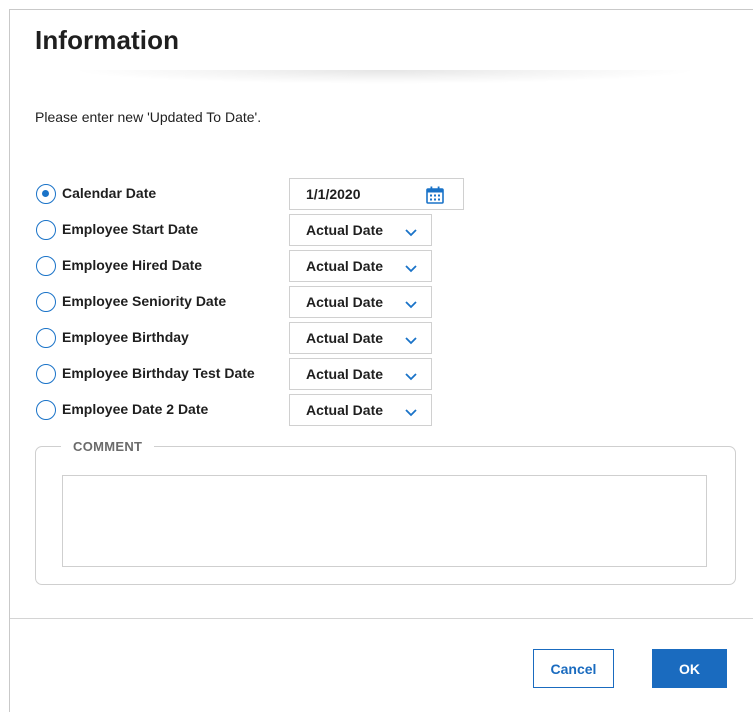 The width and height of the screenshot is (753, 712). Describe the element at coordinates (46, 266) in the screenshot. I see `radio-employee-hired-date` at that location.